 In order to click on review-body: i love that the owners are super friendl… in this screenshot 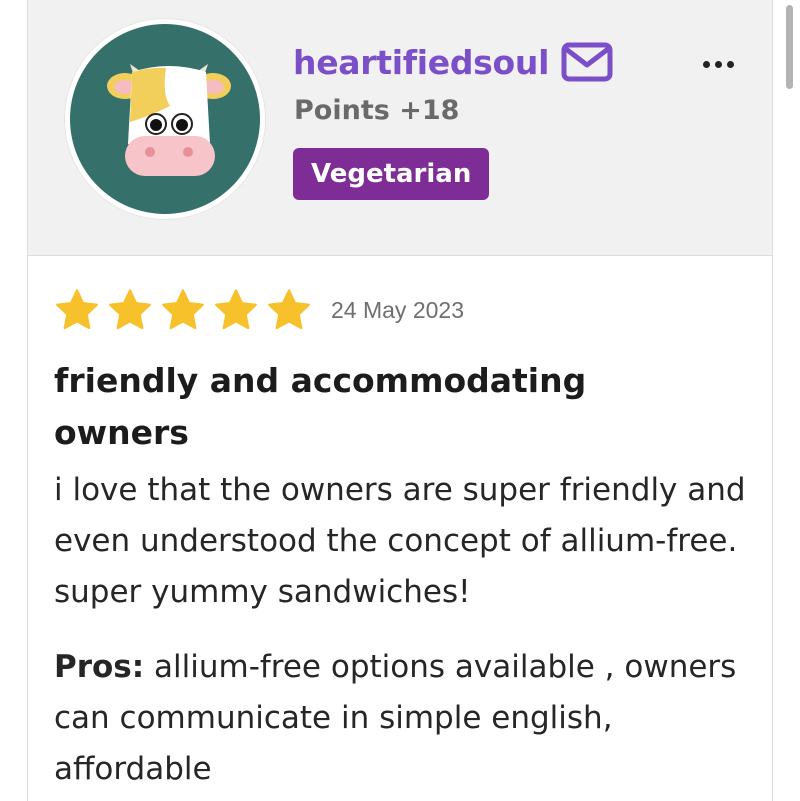, I will do `click(400, 541)`.